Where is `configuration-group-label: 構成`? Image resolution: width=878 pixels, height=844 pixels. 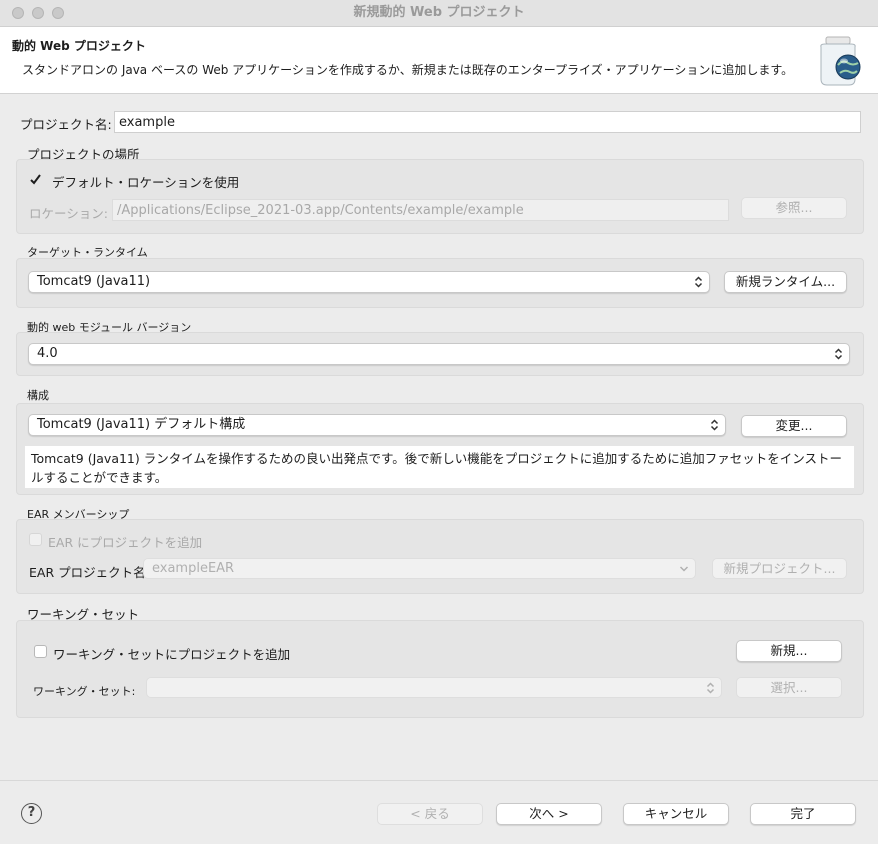 configuration-group-label: 構成 is located at coordinates (38, 395).